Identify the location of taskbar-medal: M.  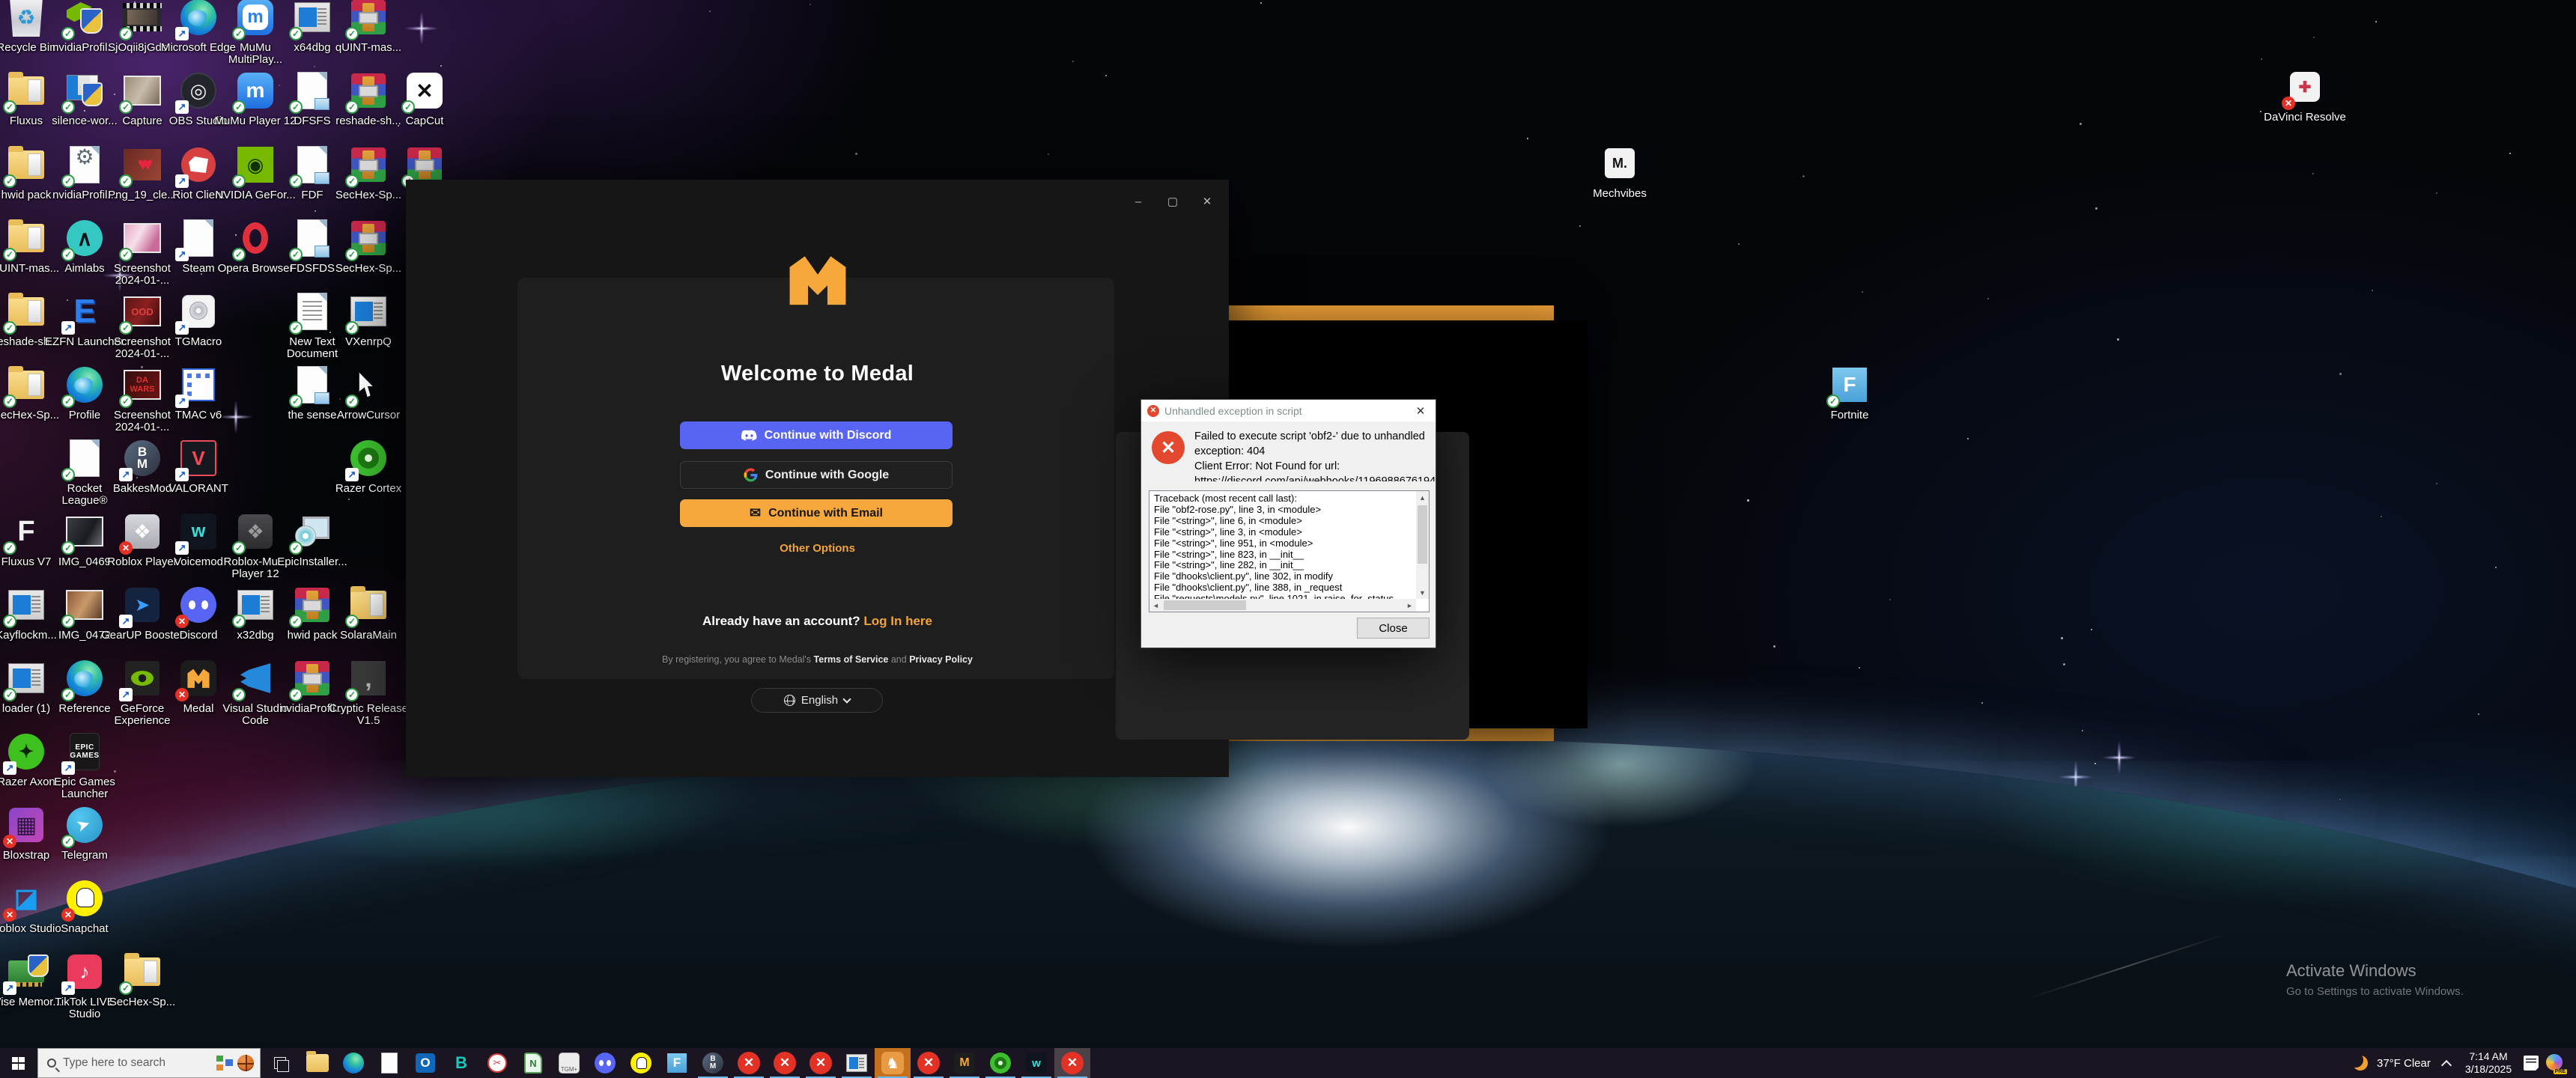
(964, 1063).